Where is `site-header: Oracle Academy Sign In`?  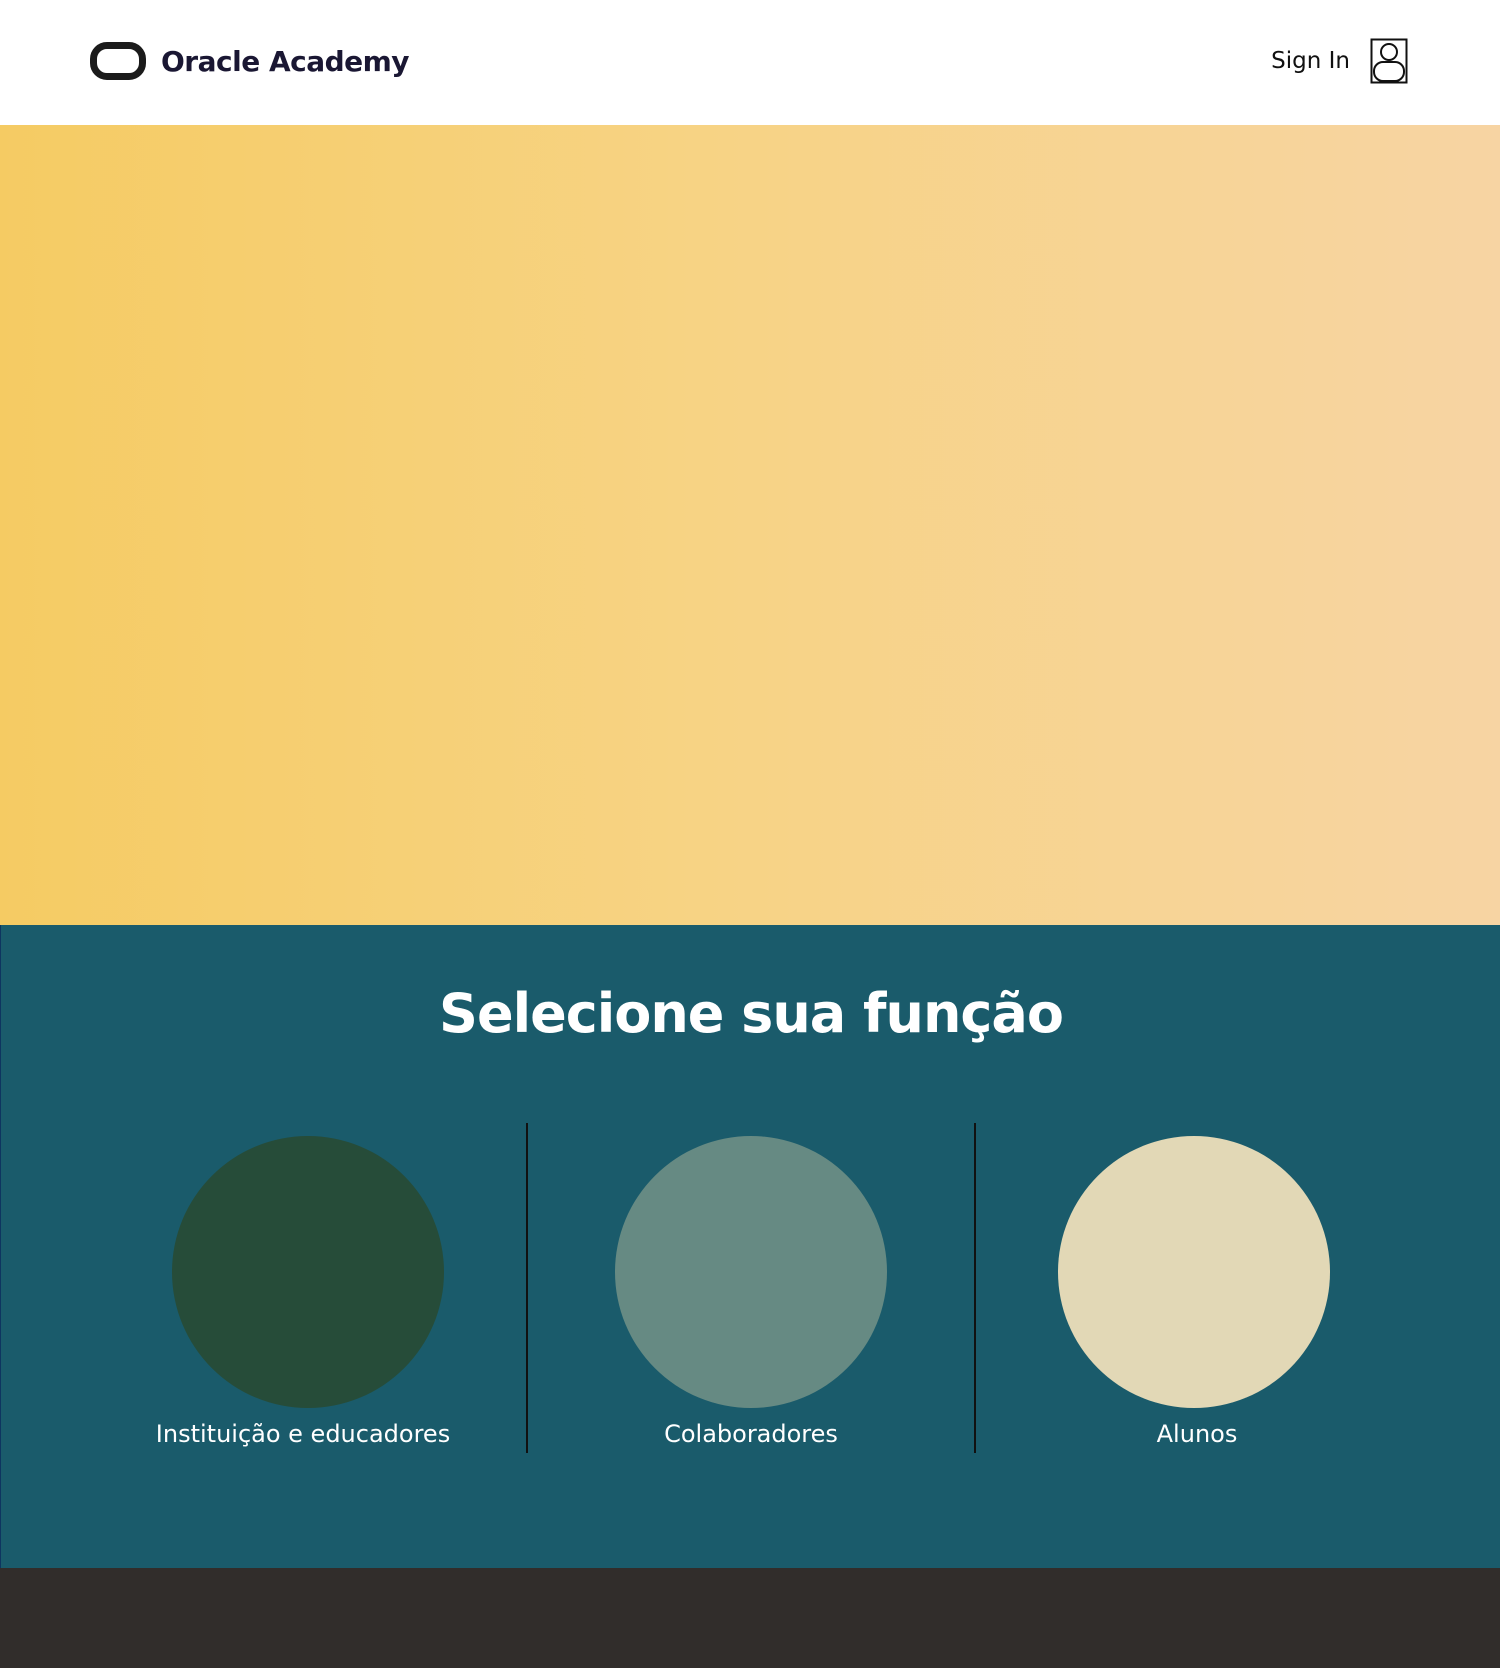 site-header: Oracle Academy Sign In is located at coordinates (750, 62).